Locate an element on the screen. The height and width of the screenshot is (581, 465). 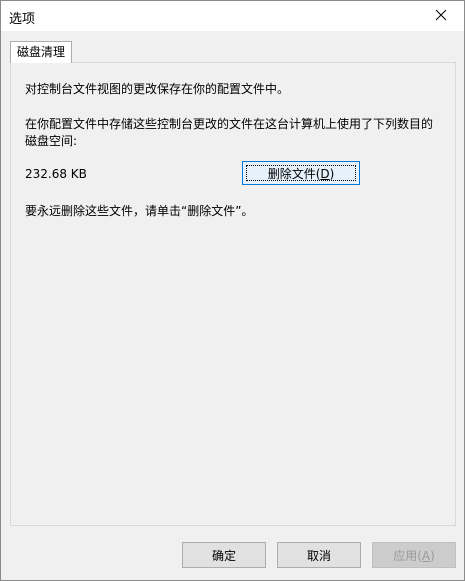
ok-button: 确定 is located at coordinates (224, 555).